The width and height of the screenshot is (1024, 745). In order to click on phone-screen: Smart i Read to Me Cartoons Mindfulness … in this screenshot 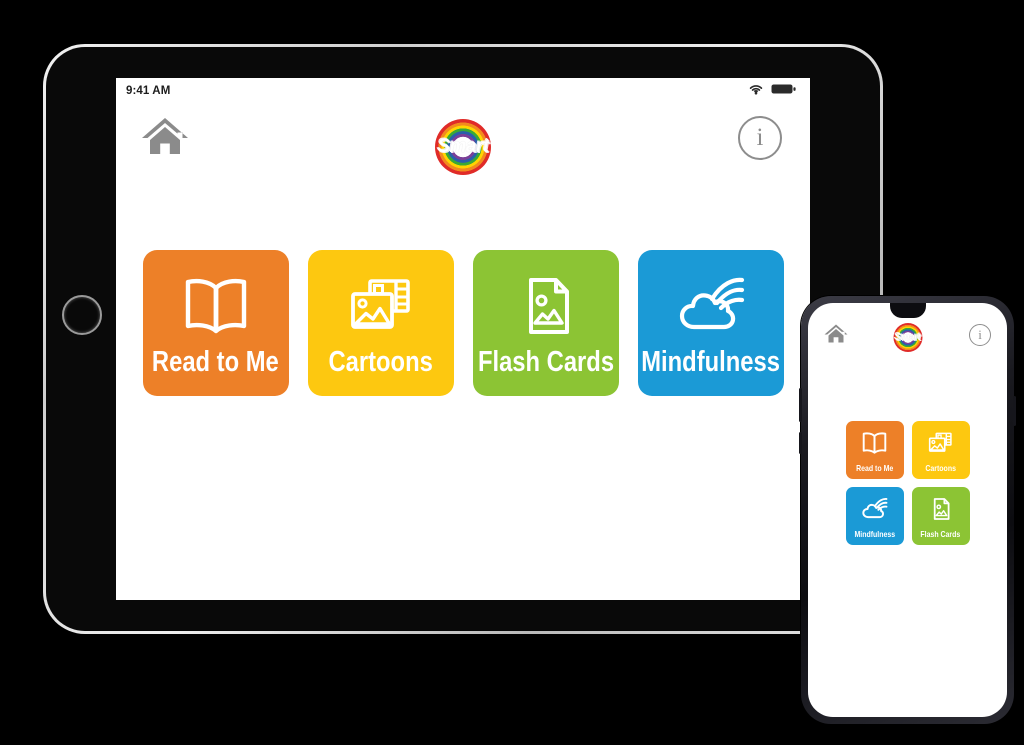, I will do `click(907, 510)`.